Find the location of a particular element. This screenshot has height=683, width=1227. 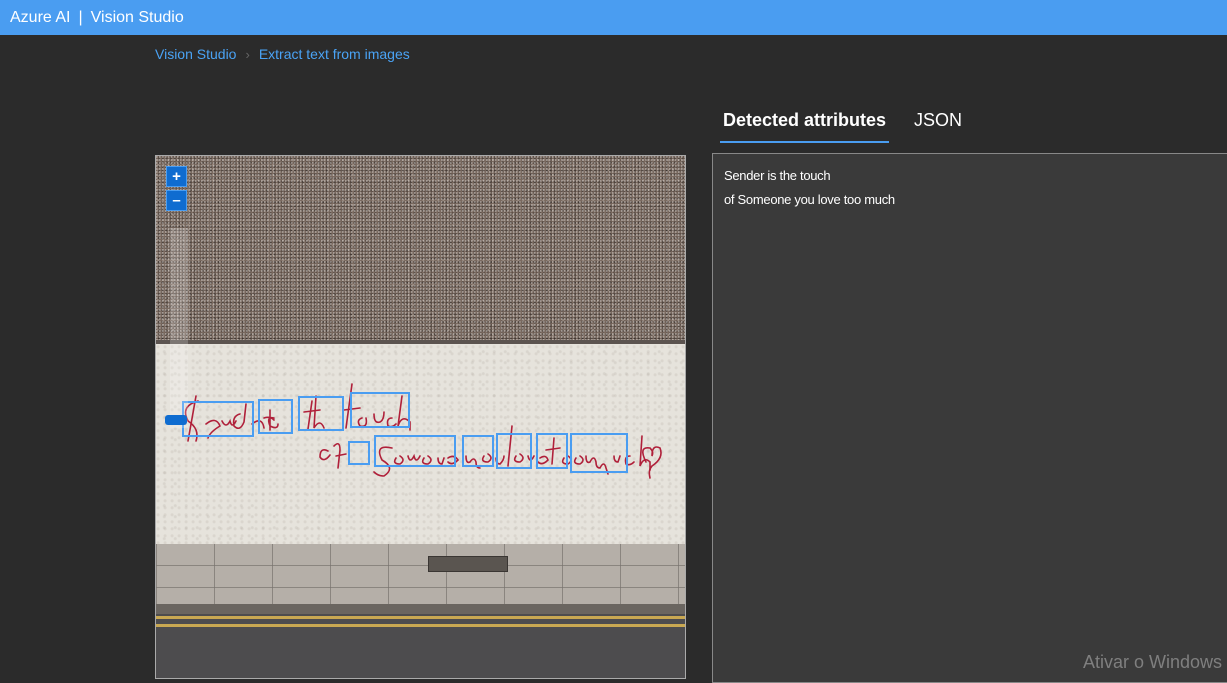

result-tabs: Detected attributes JSON is located at coordinates (853, 124).